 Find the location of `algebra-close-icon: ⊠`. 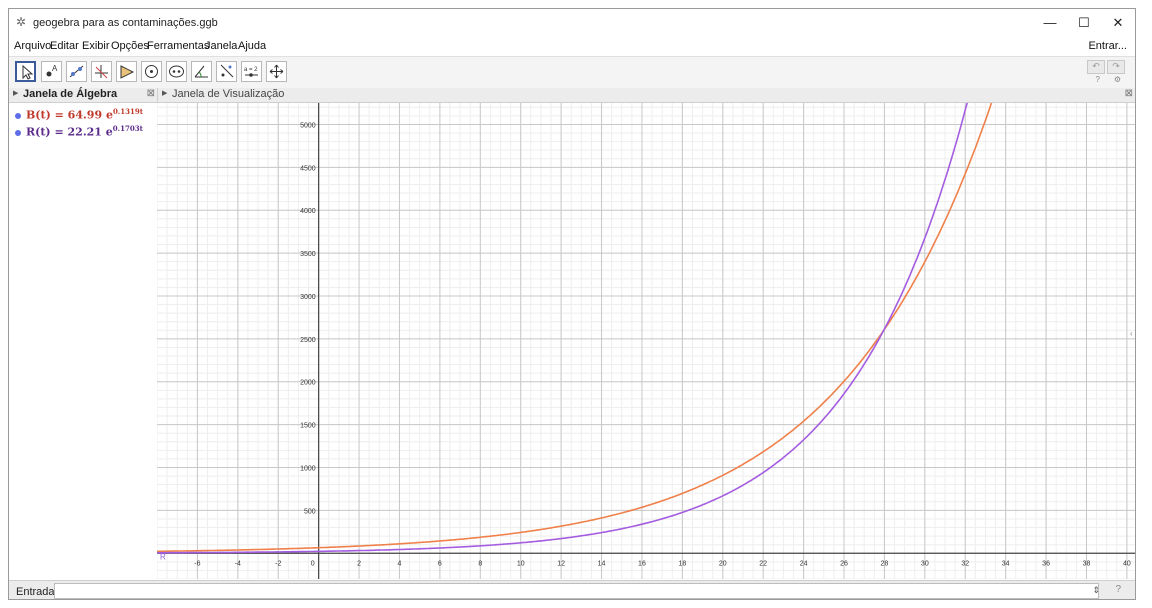

algebra-close-icon: ⊠ is located at coordinates (151, 93).